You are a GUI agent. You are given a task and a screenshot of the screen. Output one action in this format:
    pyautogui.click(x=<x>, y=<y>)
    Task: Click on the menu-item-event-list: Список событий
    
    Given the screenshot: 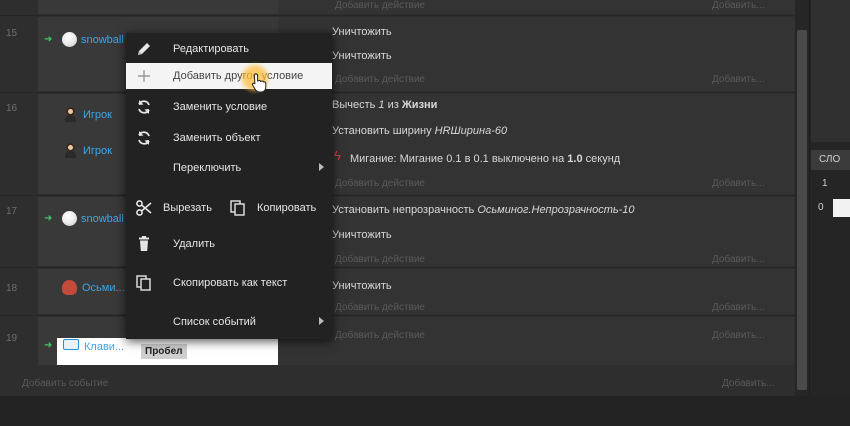 What is the action you would take?
    pyautogui.click(x=229, y=322)
    